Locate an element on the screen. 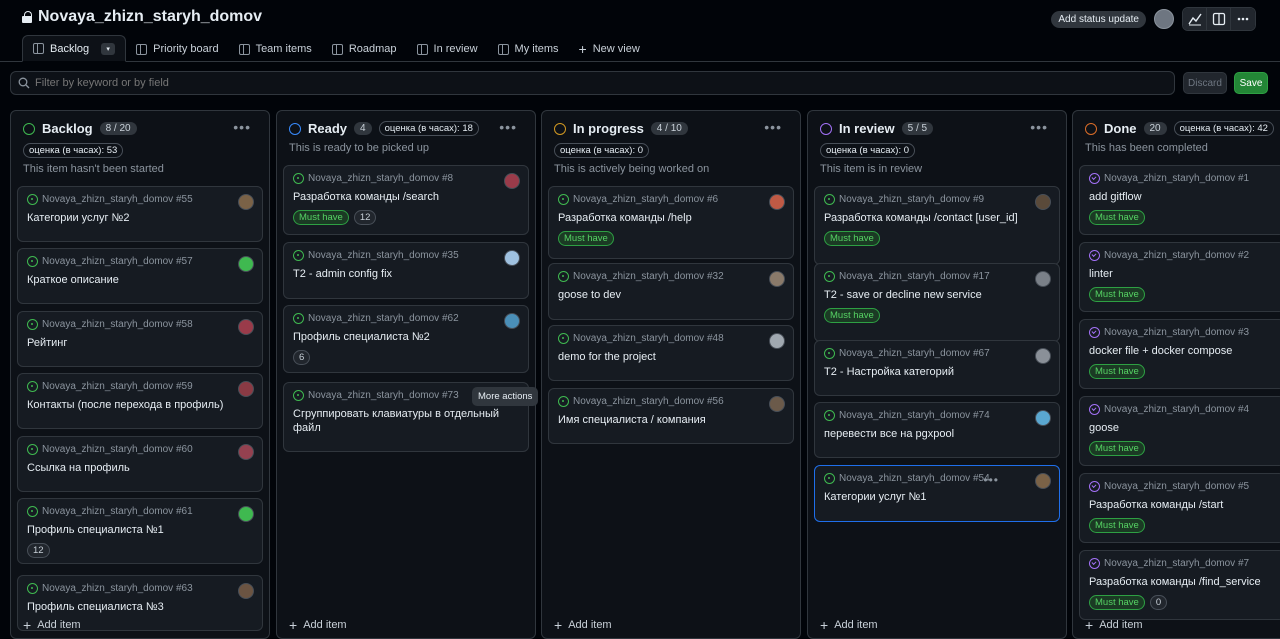 This screenshot has height=639, width=1280. card-title: add gitflow is located at coordinates (1182, 197).